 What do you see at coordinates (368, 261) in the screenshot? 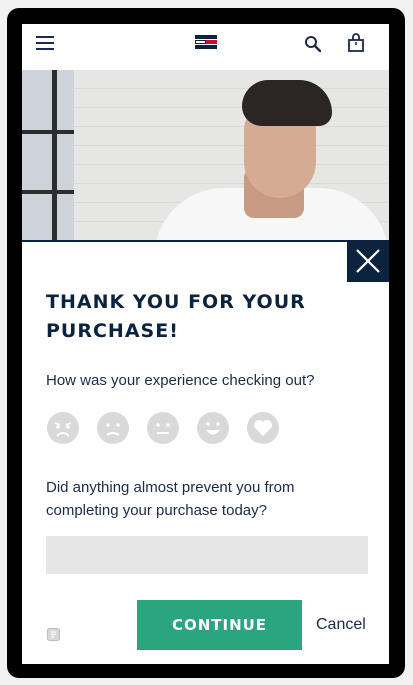
I see `close-icon` at bounding box center [368, 261].